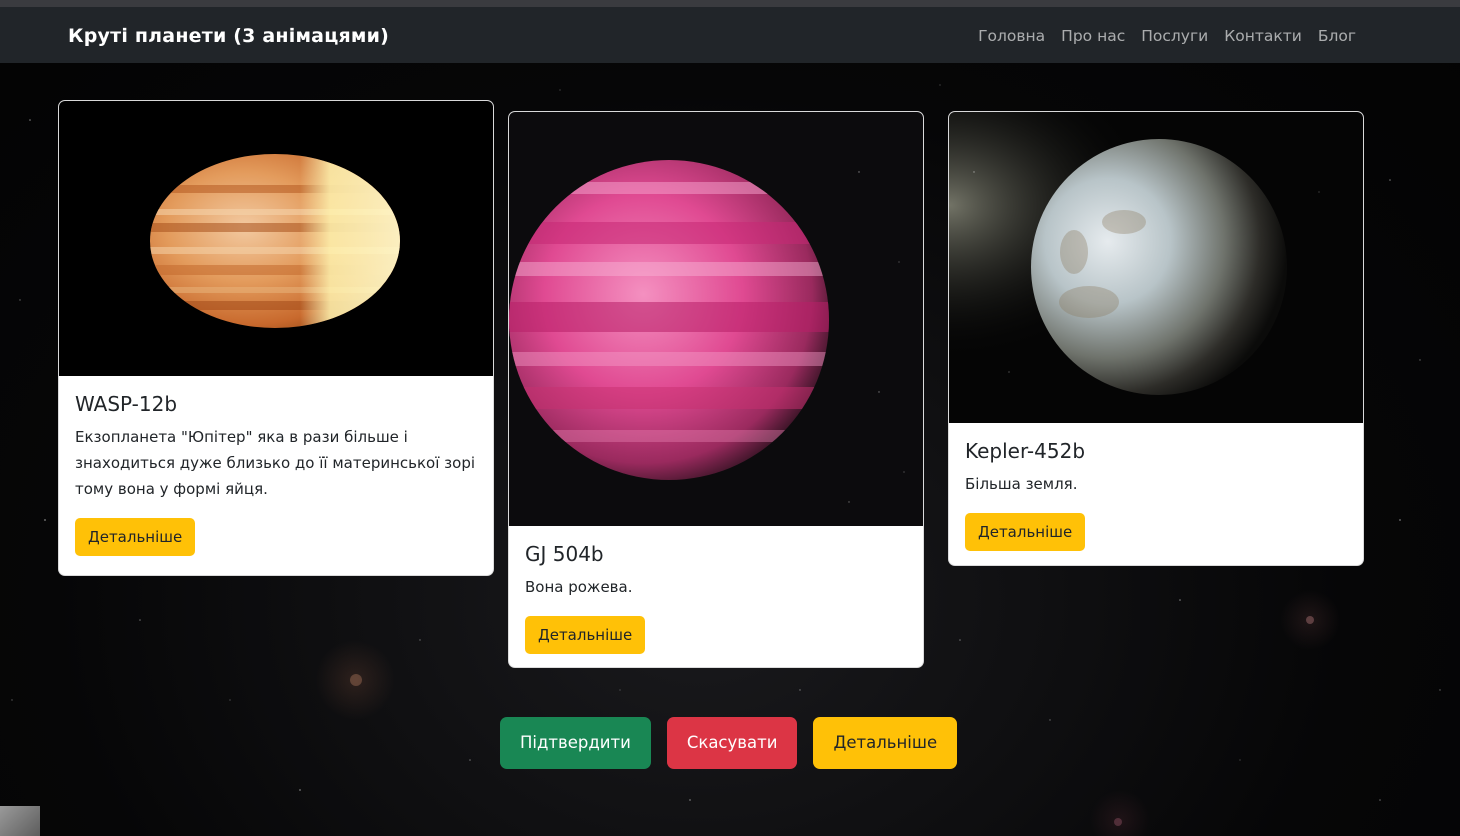 This screenshot has width=1460, height=836. Describe the element at coordinates (1263, 36) in the screenshot. I see `nav-link-contacts: Контакти` at that location.